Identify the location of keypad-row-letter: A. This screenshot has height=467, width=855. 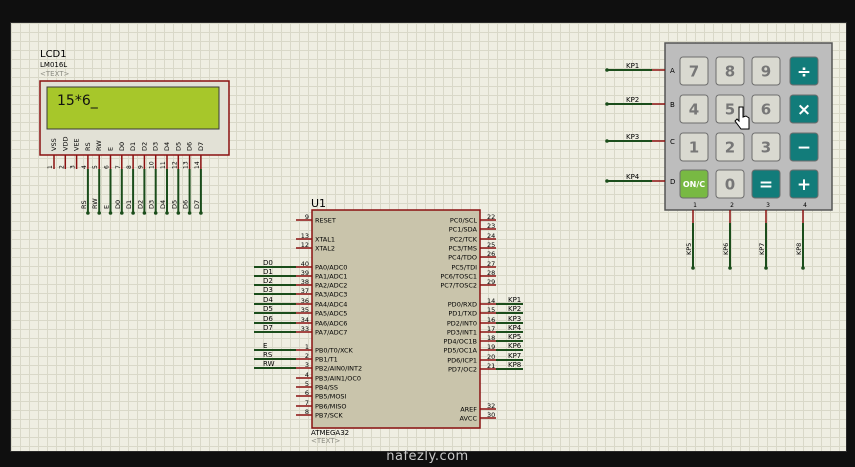
(672, 71).